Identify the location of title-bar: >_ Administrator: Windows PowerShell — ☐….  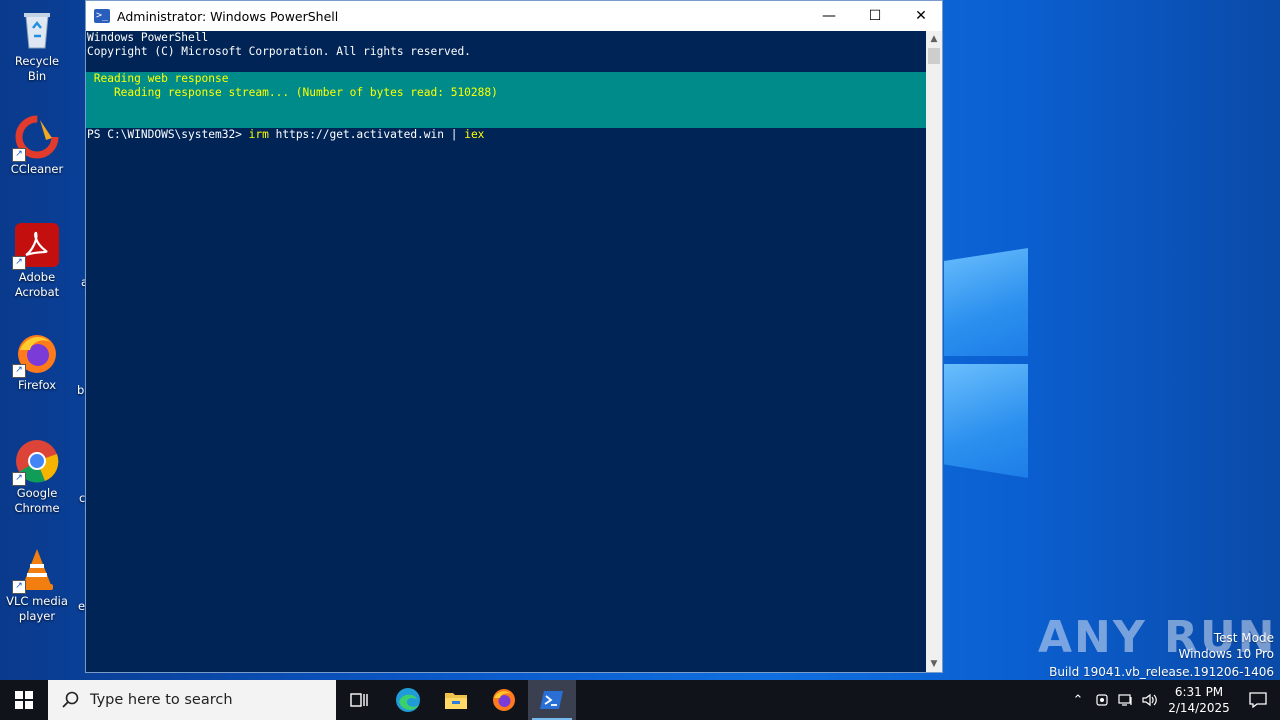
(514, 16).